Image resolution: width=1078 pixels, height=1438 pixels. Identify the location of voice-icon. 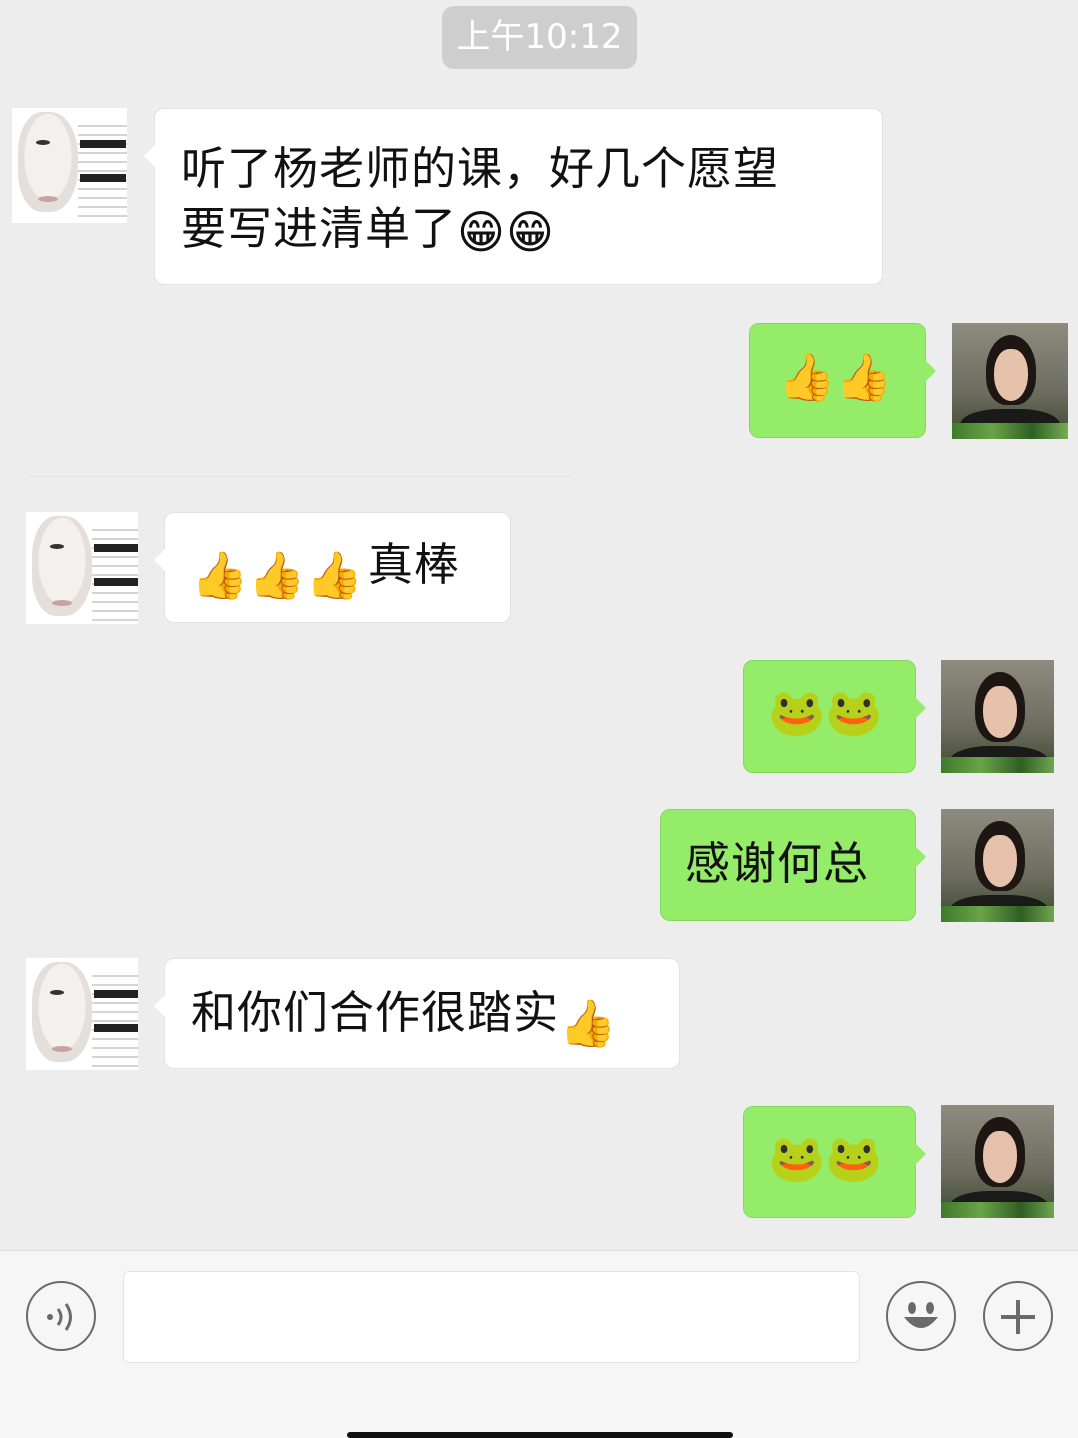
(59, 1317).